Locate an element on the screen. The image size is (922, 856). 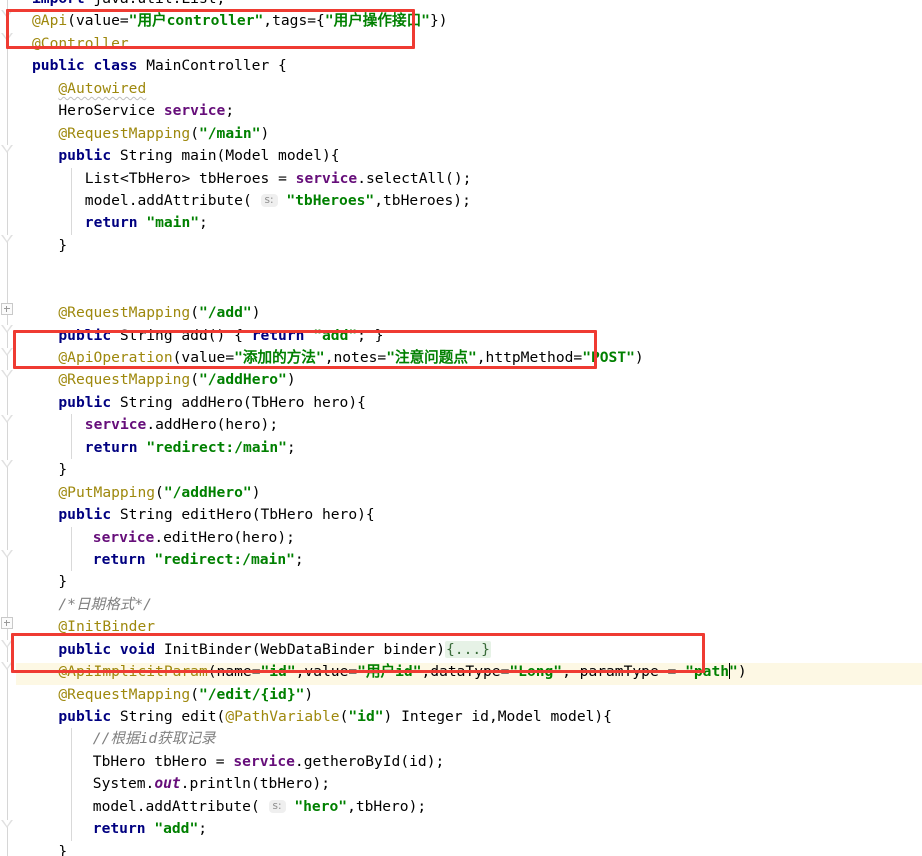
code-line: //根据id获取记录 is located at coordinates (469, 739).